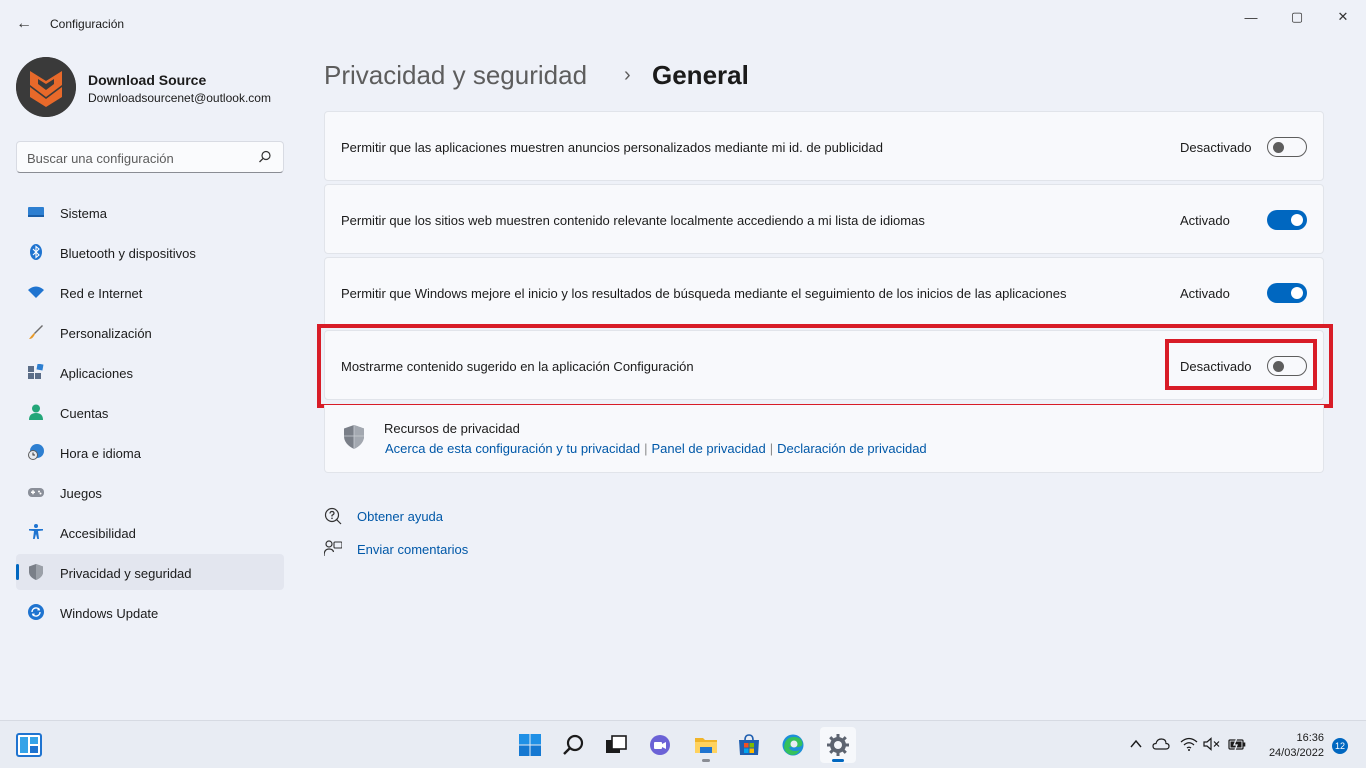 The width and height of the screenshot is (1366, 768). I want to click on back-button: ←, so click(24, 24).